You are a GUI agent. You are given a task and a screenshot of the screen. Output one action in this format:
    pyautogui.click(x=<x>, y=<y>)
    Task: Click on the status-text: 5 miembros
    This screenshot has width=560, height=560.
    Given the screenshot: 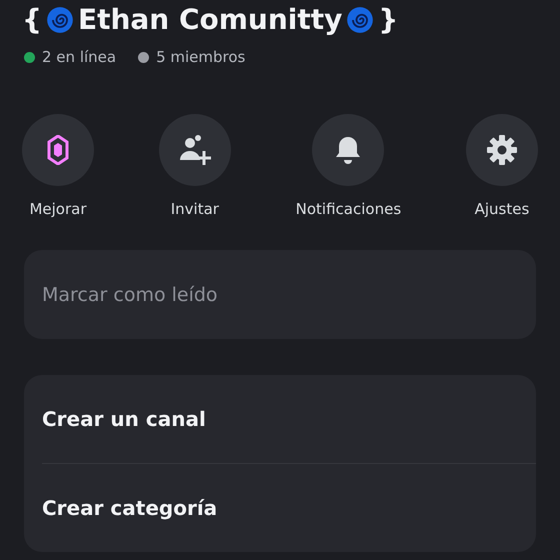 What is the action you would take?
    pyautogui.click(x=201, y=57)
    